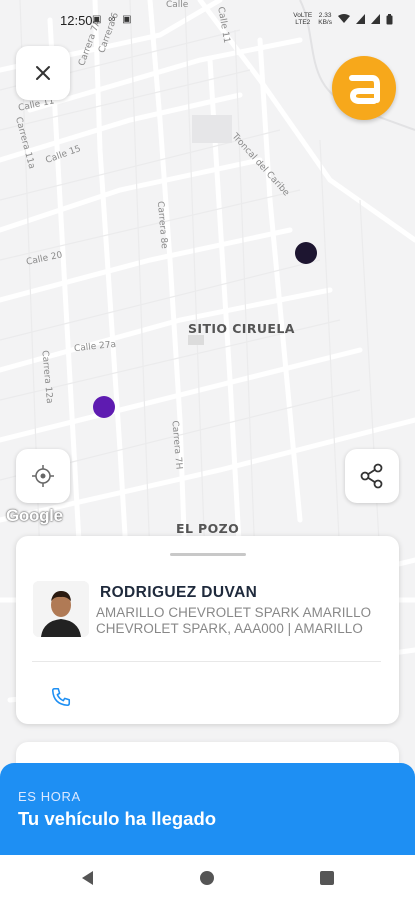 This screenshot has width=415, height=900. I want to click on banner-title: Tu vehículo ha llegado, so click(117, 818).